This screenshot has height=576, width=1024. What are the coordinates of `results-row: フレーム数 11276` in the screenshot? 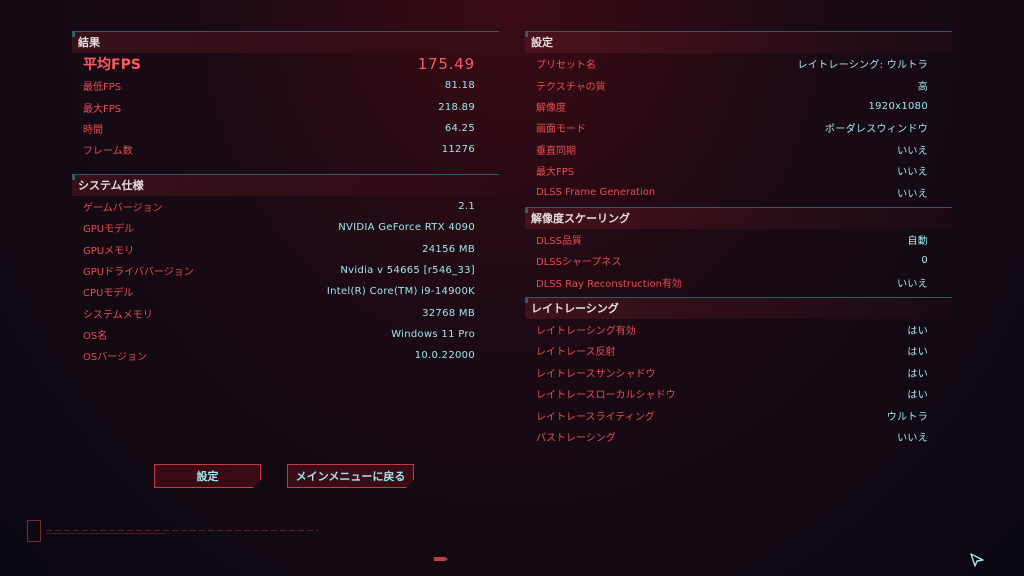 It's located at (279, 149).